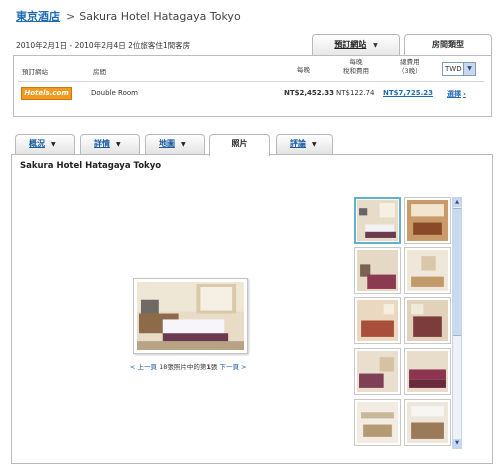 This screenshot has width=499, height=464. I want to click on pager-text-before: 18張照片中的第, so click(183, 367).